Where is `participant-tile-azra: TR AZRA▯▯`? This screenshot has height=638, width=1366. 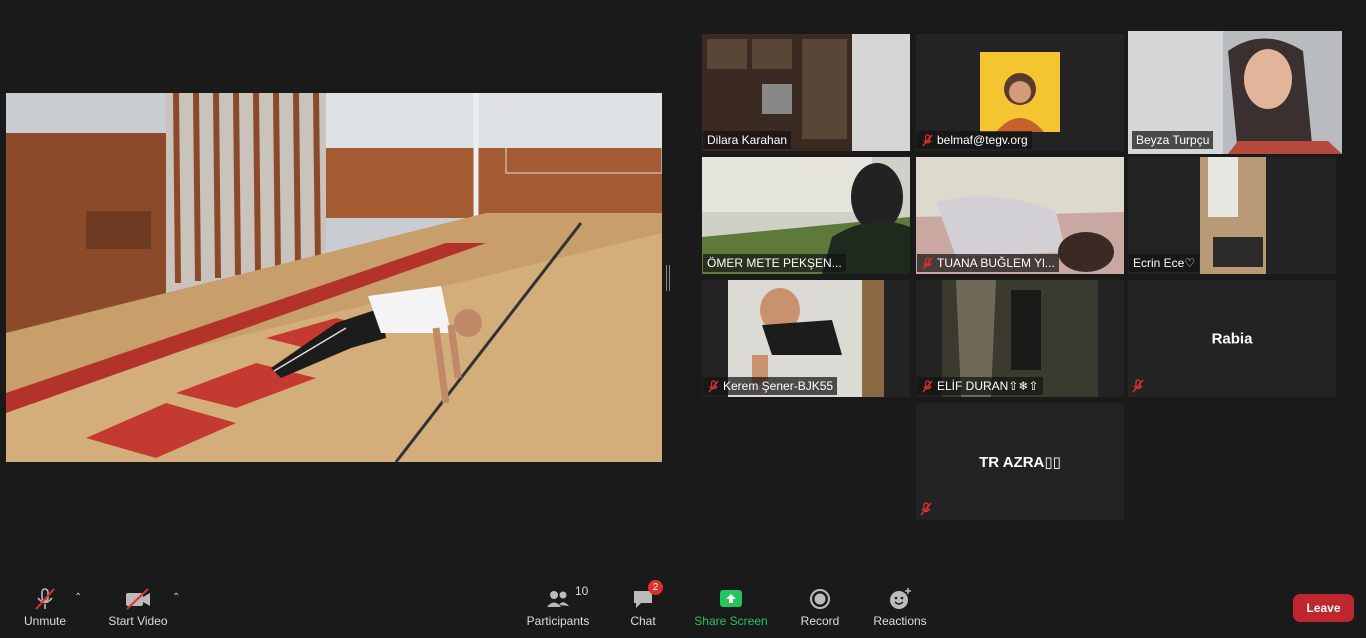
participant-tile-azra: TR AZRA▯▯ is located at coordinates (1020, 461).